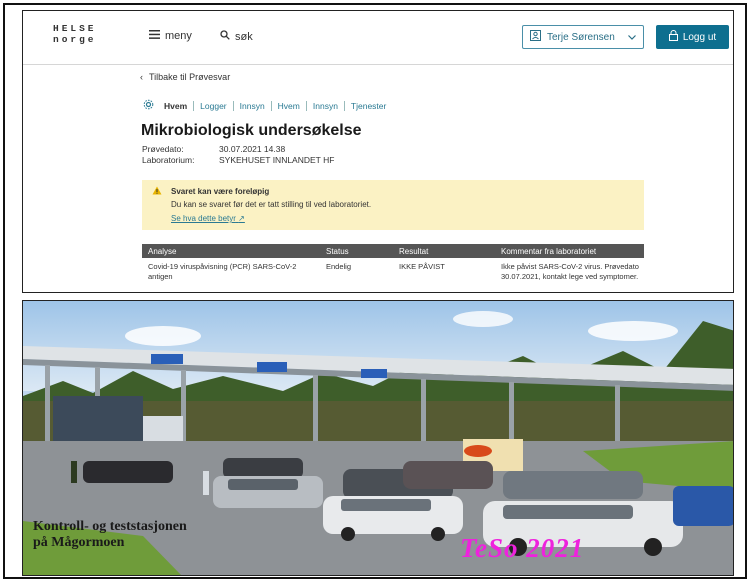 Image resolution: width=750 pixels, height=582 pixels. Describe the element at coordinates (203, 218) in the screenshot. I see `warning-link-label: Se hva dette betyr` at that location.